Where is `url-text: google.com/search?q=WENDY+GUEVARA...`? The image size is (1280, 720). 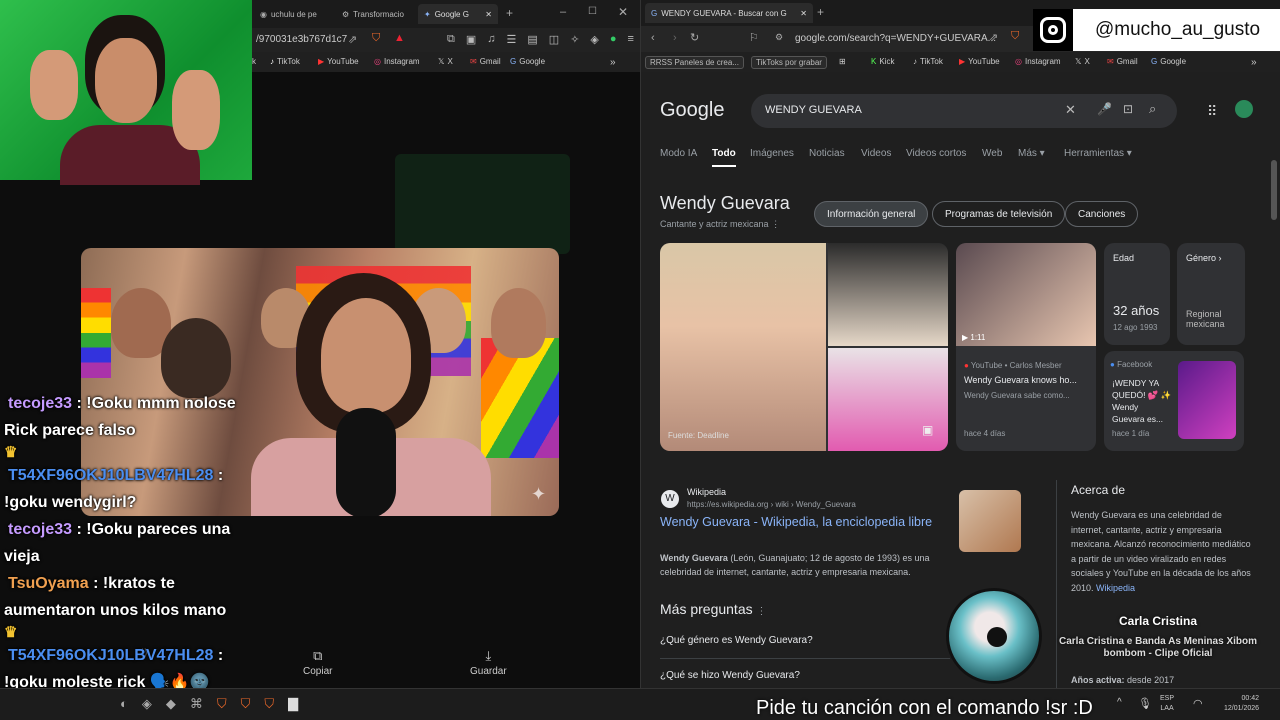
url-text: google.com/search?q=WENDY+GUEVARA... is located at coordinates (895, 38).